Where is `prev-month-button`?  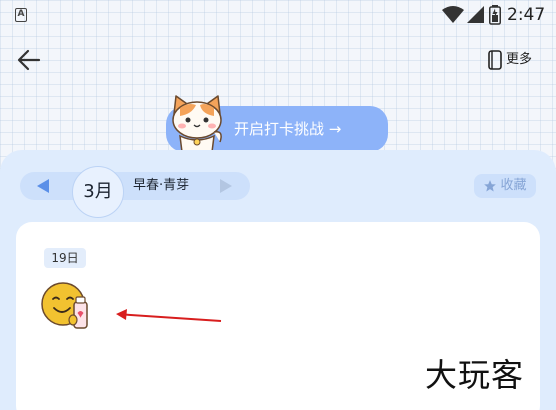 prev-month-button is located at coordinates (43, 186).